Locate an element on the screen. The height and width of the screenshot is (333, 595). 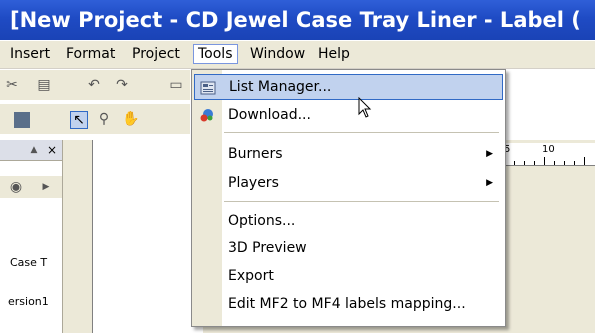
menu-help: Help is located at coordinates (334, 54).